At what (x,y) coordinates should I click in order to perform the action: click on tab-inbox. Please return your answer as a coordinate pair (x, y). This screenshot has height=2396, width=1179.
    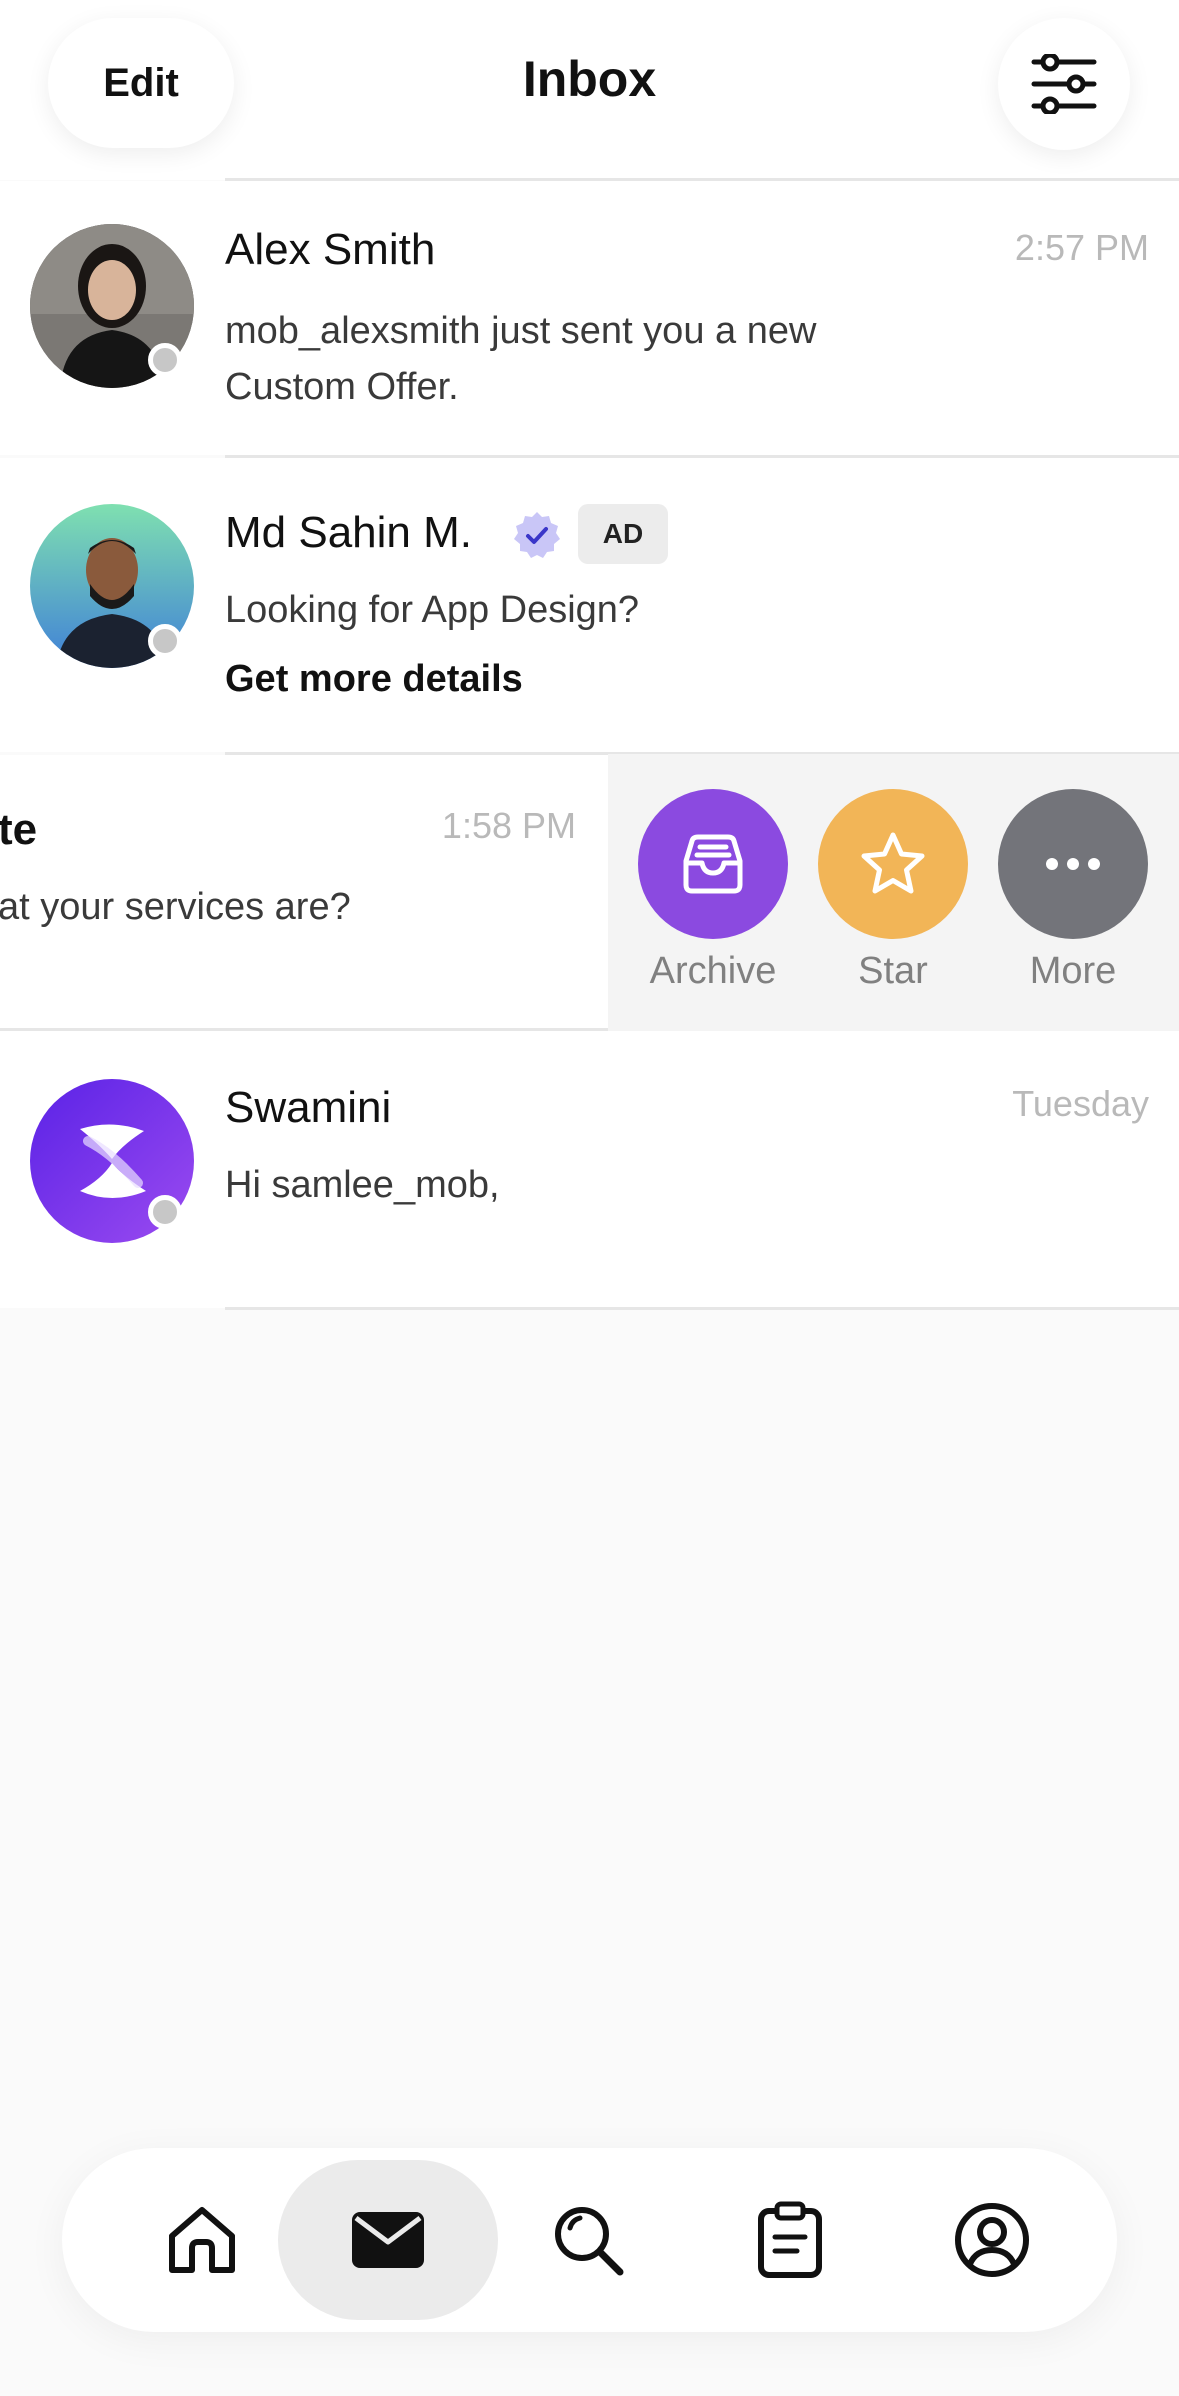
    Looking at the image, I should click on (388, 2240).